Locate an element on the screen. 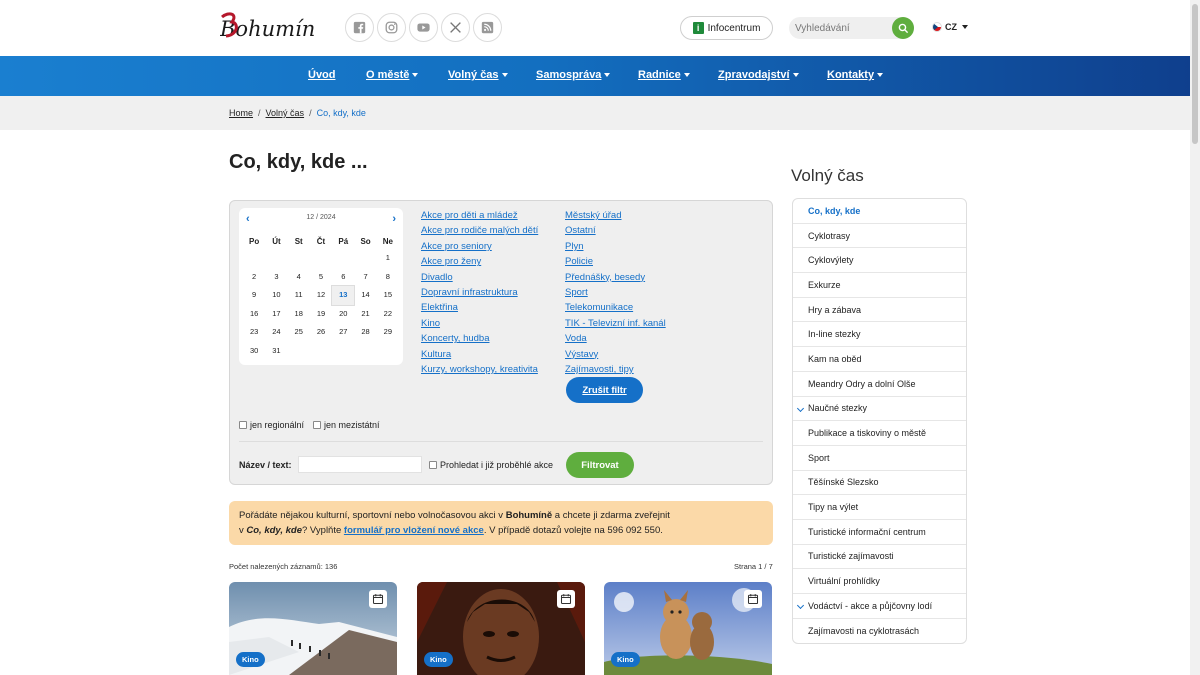  category-link: Kino is located at coordinates (479, 323).